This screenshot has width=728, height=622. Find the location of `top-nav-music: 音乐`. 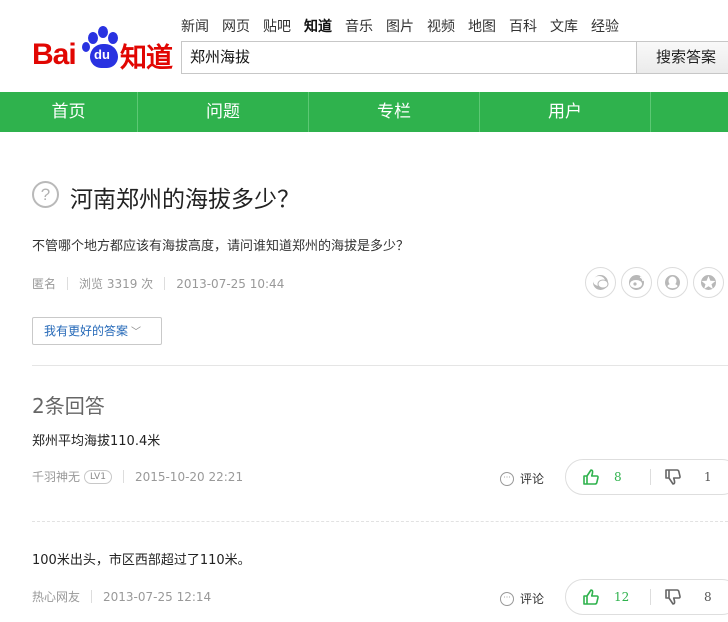

top-nav-music: 音乐 is located at coordinates (359, 26).